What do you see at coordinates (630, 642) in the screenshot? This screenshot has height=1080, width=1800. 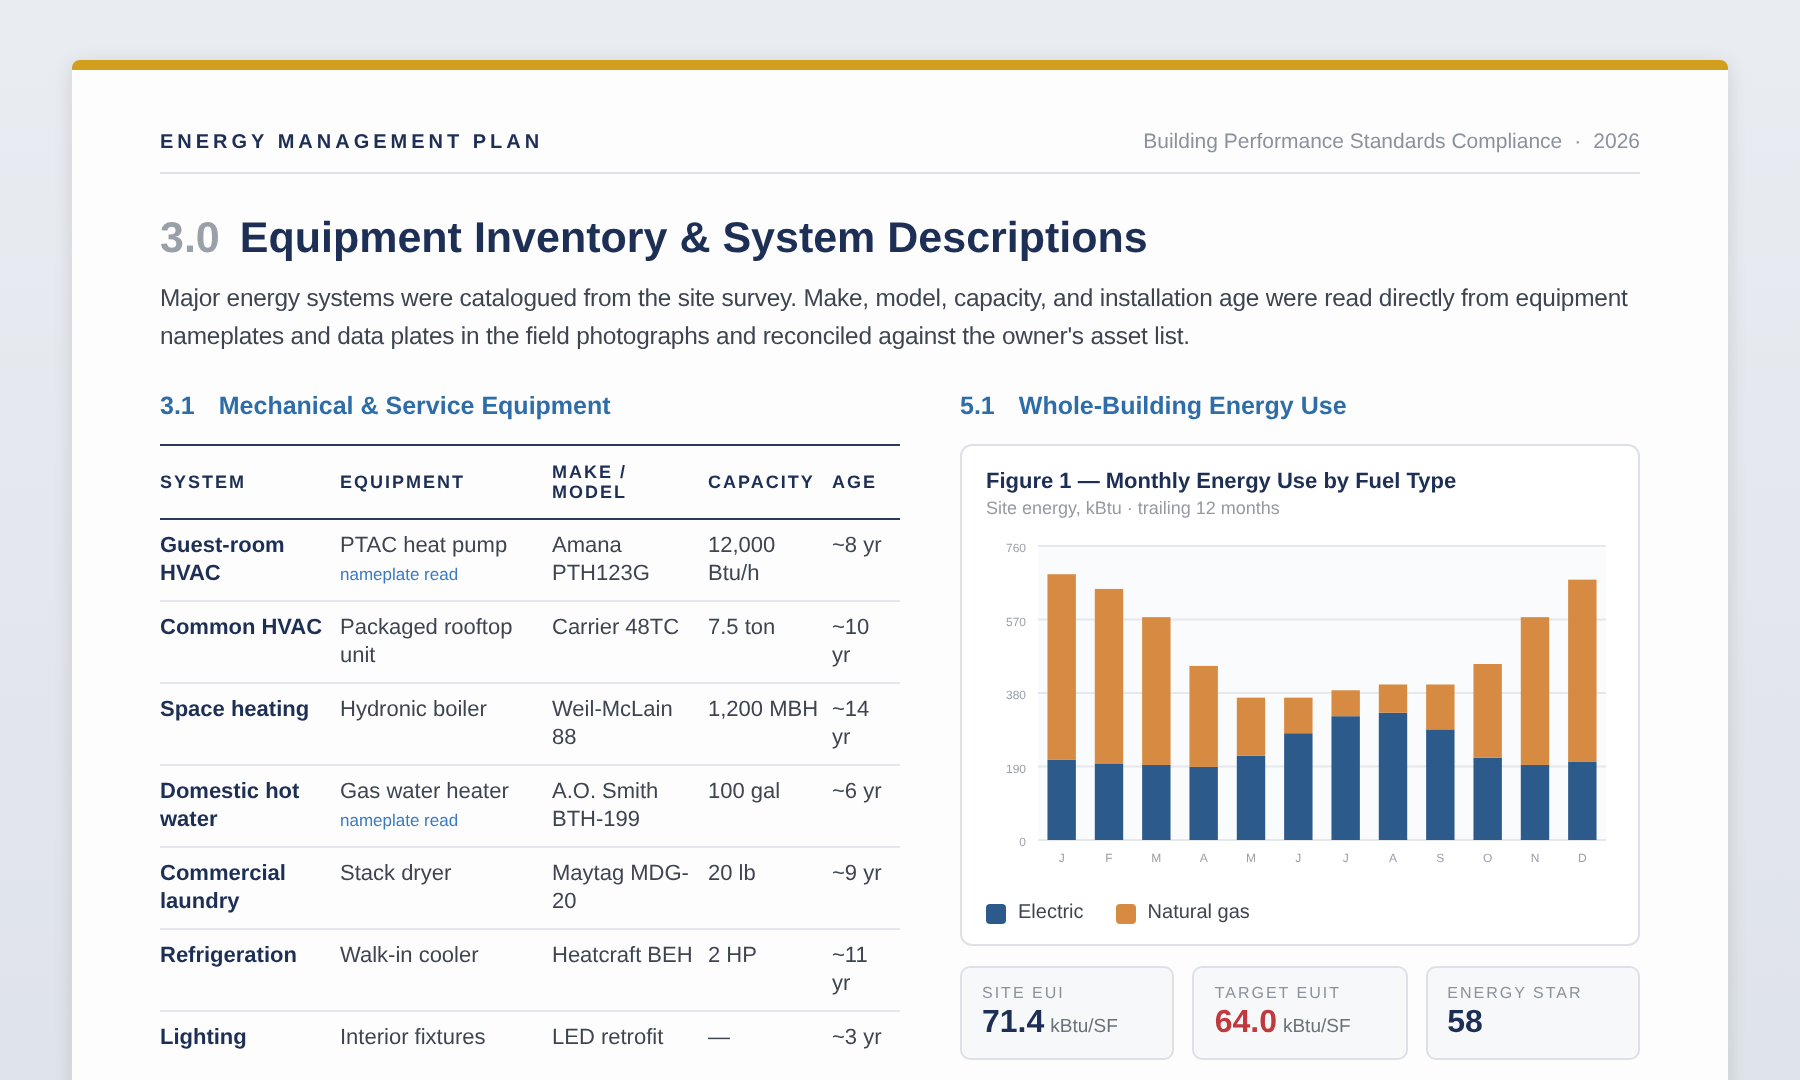 I see `table-cell: Carrier 48TC` at bounding box center [630, 642].